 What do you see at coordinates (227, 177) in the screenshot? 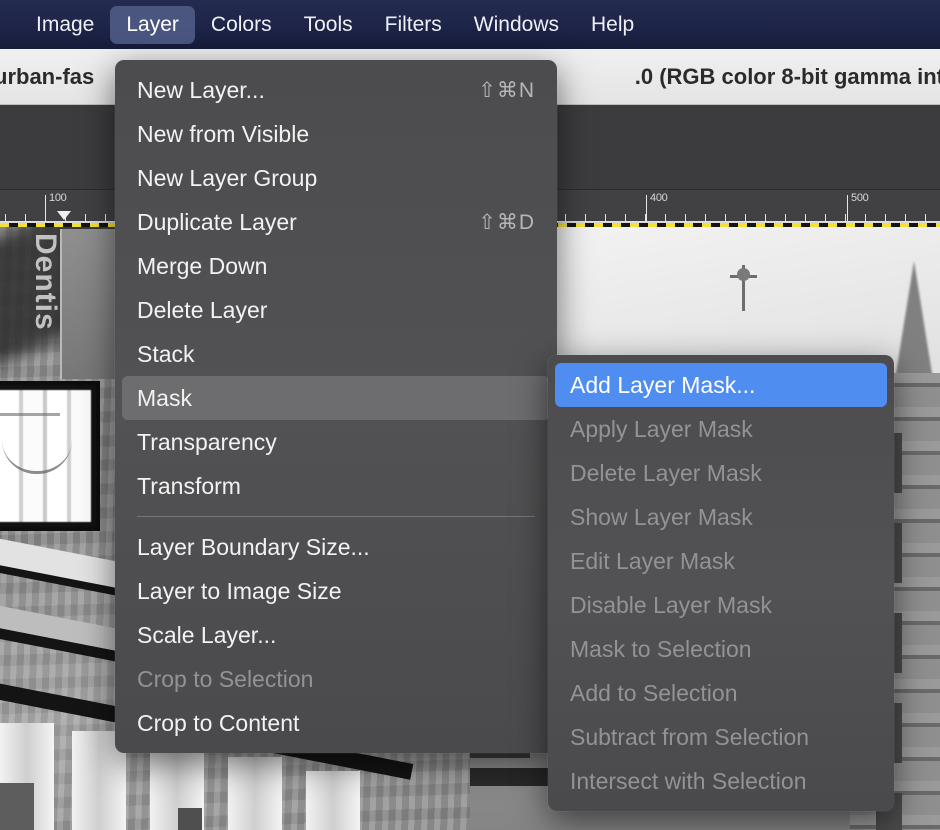
I see `menu-item-label: New Layer Group` at bounding box center [227, 177].